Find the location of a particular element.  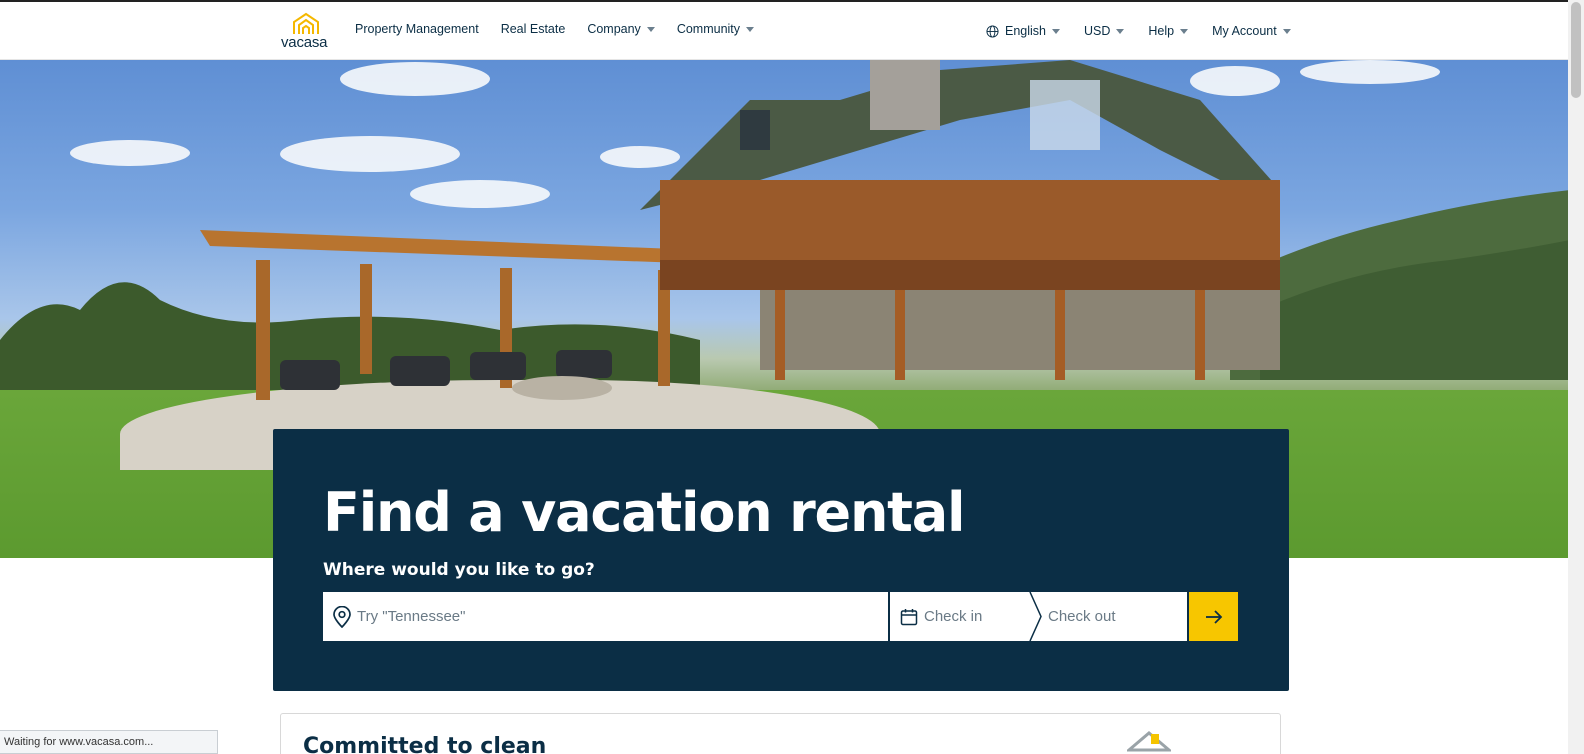

check-out-label: Check out is located at coordinates (1082, 616).